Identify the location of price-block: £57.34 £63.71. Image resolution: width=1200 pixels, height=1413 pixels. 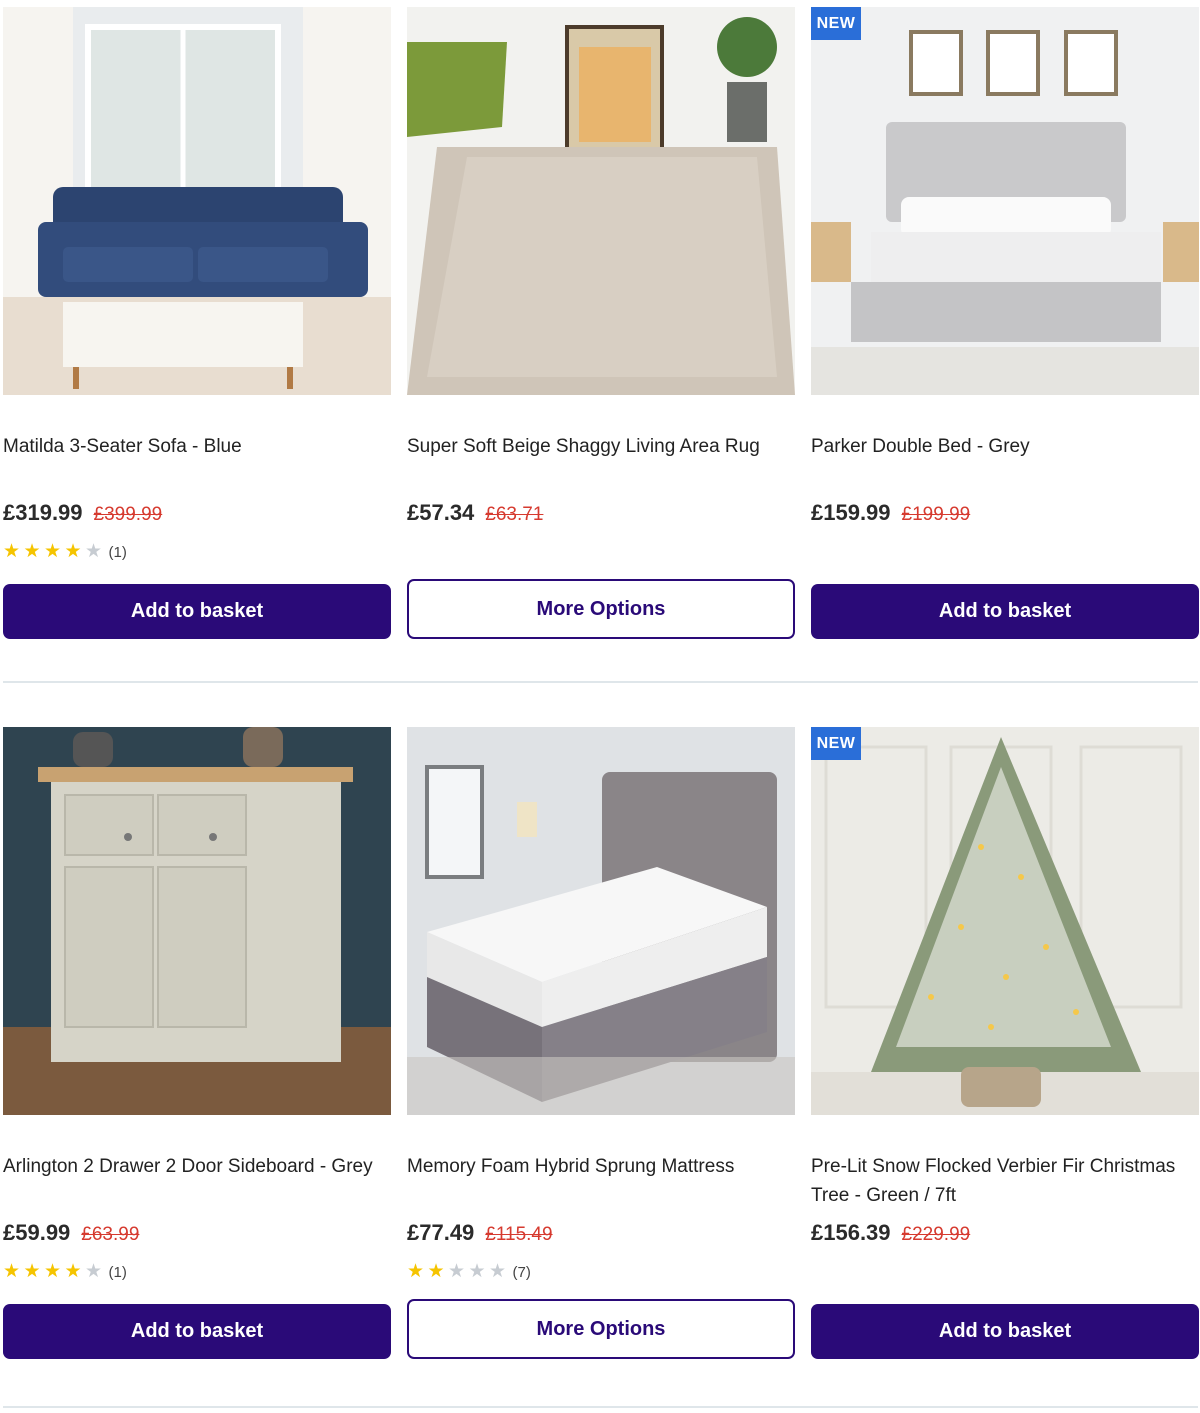
(475, 515).